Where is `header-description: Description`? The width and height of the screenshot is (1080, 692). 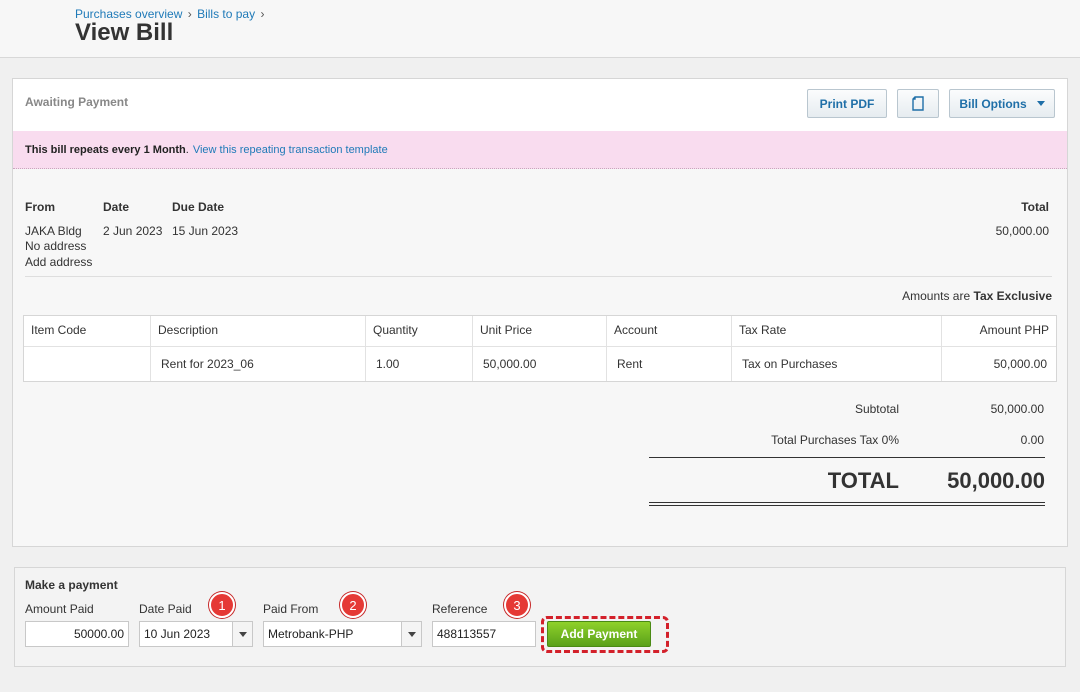
header-description: Description is located at coordinates (188, 330).